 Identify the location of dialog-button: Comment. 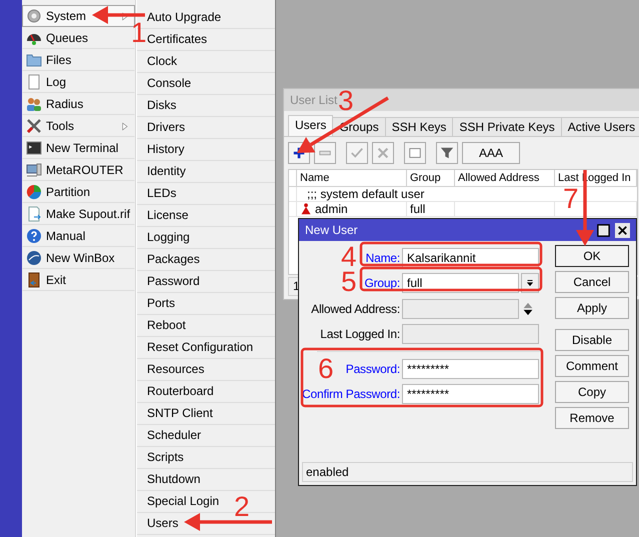
(592, 366).